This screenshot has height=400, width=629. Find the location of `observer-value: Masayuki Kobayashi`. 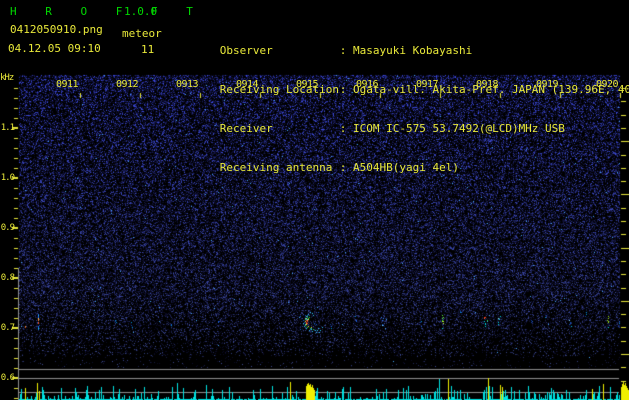

observer-value: Masayuki Kobayashi is located at coordinates (413, 50).